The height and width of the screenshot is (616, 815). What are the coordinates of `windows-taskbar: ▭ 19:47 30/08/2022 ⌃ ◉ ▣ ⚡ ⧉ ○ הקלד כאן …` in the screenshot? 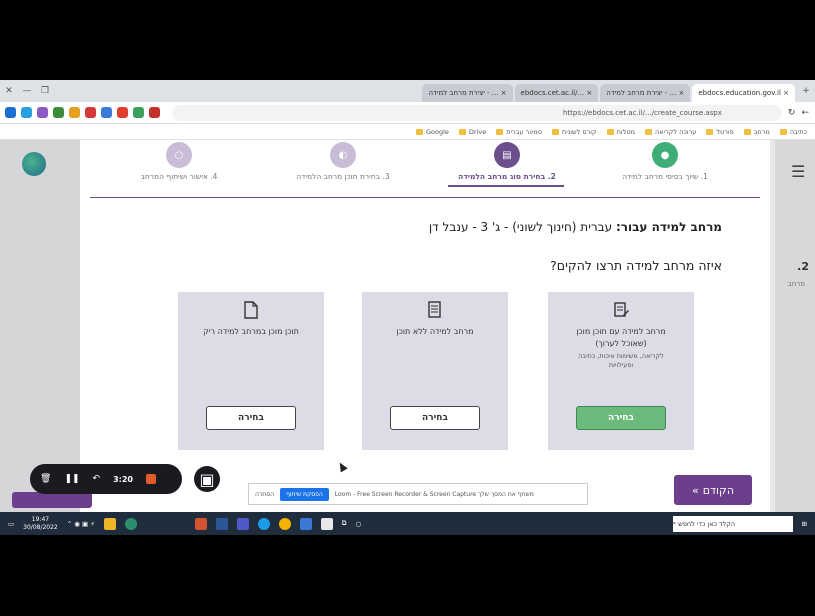 It's located at (407, 523).